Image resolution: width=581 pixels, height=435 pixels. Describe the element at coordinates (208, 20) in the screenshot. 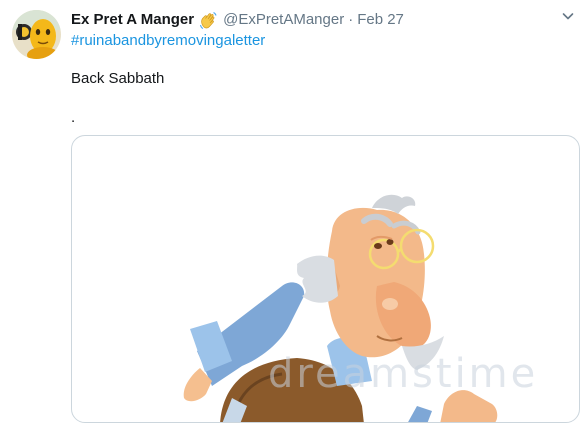

I see `waving-hand-icon` at that location.